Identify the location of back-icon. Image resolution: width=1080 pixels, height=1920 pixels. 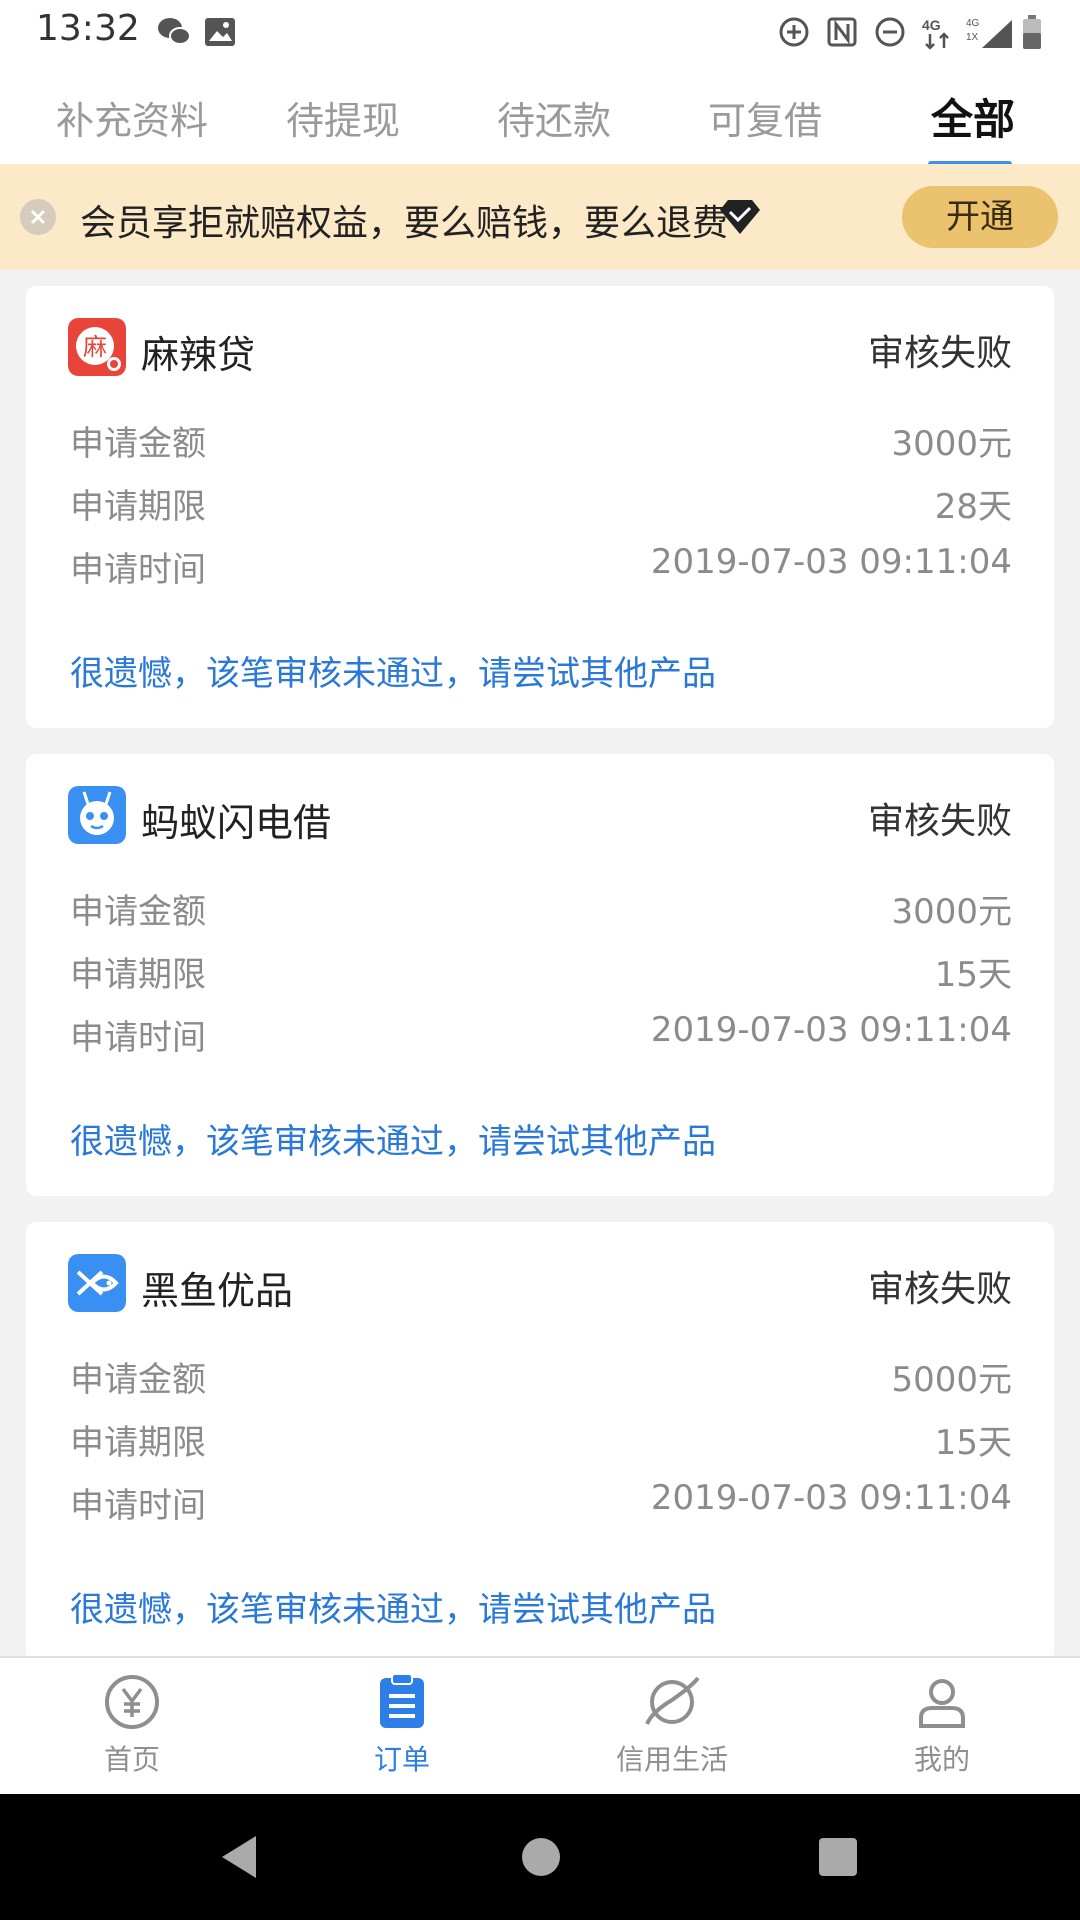
(239, 1857).